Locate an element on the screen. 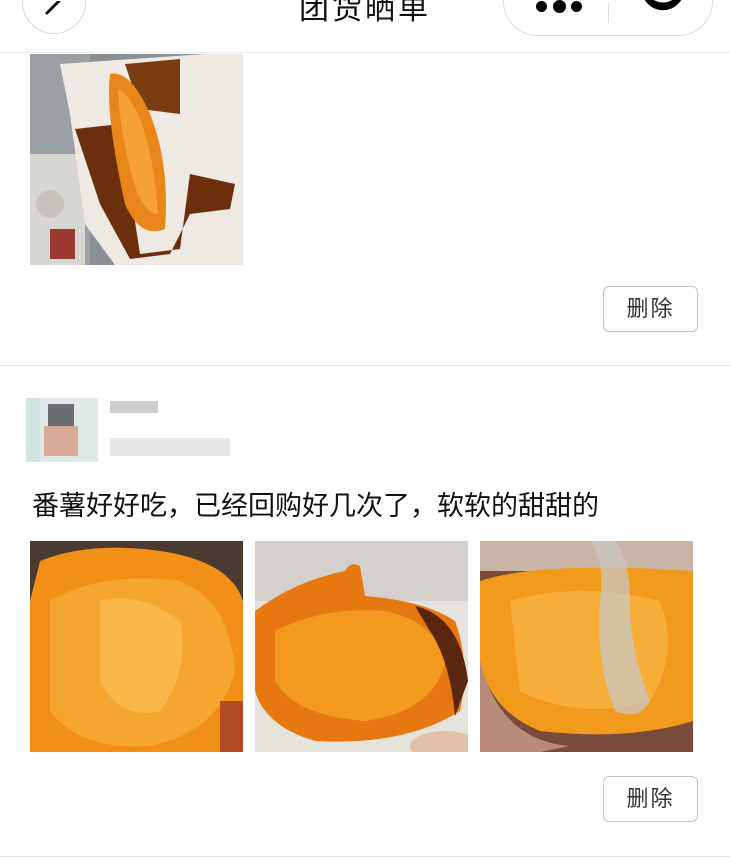 The width and height of the screenshot is (730, 867). review-text: 番薯好好吃，已经回购好几次了，软软的甜甜的 is located at coordinates (315, 506).